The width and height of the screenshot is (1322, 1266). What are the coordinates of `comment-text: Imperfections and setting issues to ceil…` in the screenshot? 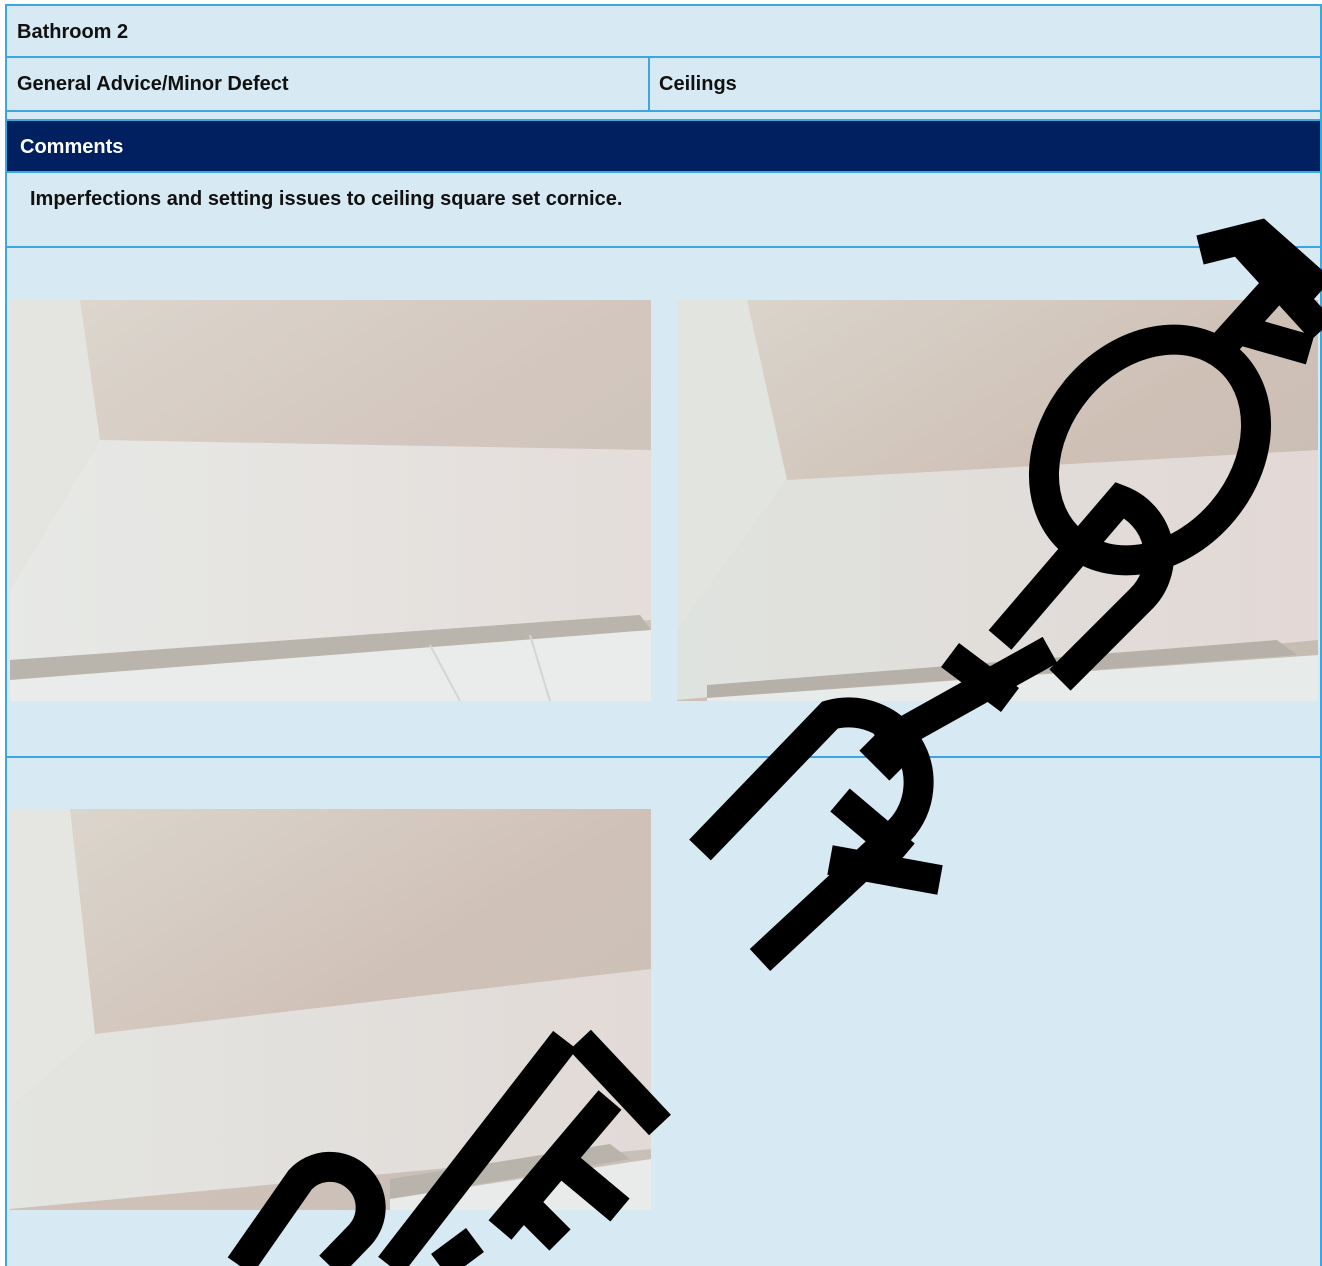 It's located at (326, 199).